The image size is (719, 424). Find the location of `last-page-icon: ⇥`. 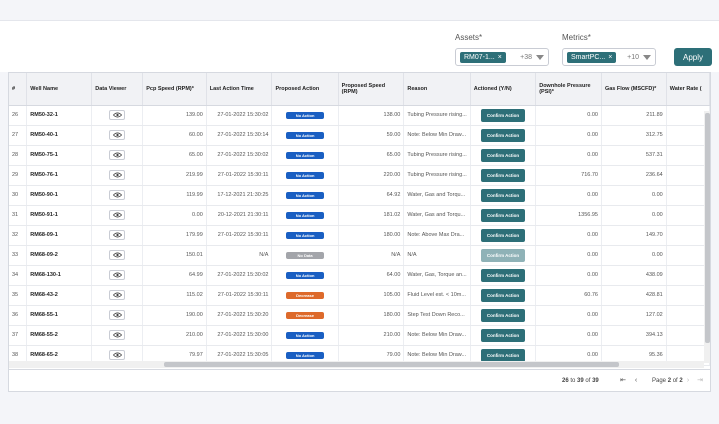

last-page-icon: ⇥ is located at coordinates (700, 381).